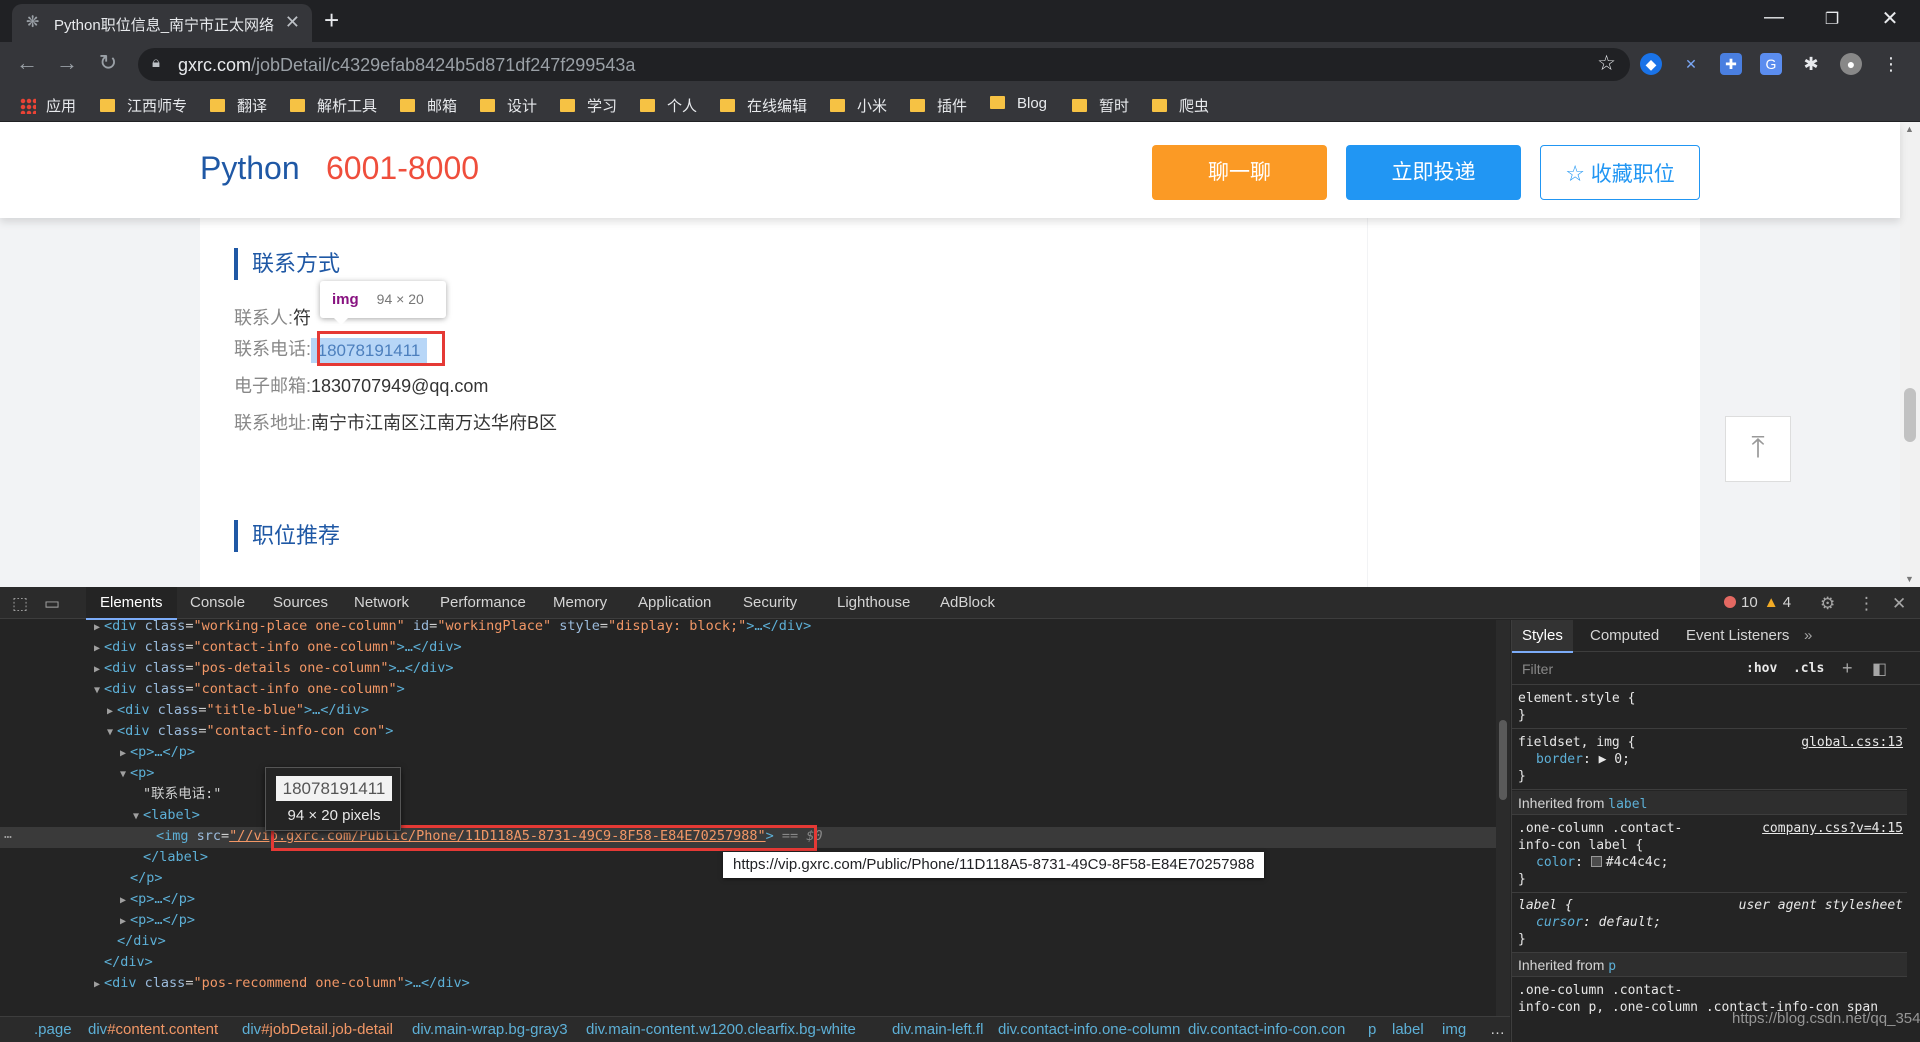 The width and height of the screenshot is (1920, 1042). I want to click on bookmark-folder: 设计, so click(508, 105).